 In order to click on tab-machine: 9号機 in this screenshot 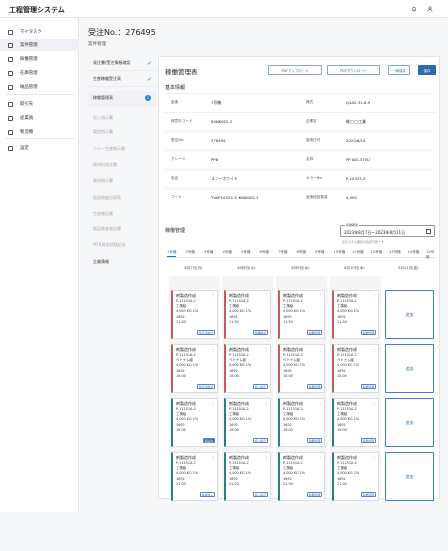, I will do `click(319, 252)`.